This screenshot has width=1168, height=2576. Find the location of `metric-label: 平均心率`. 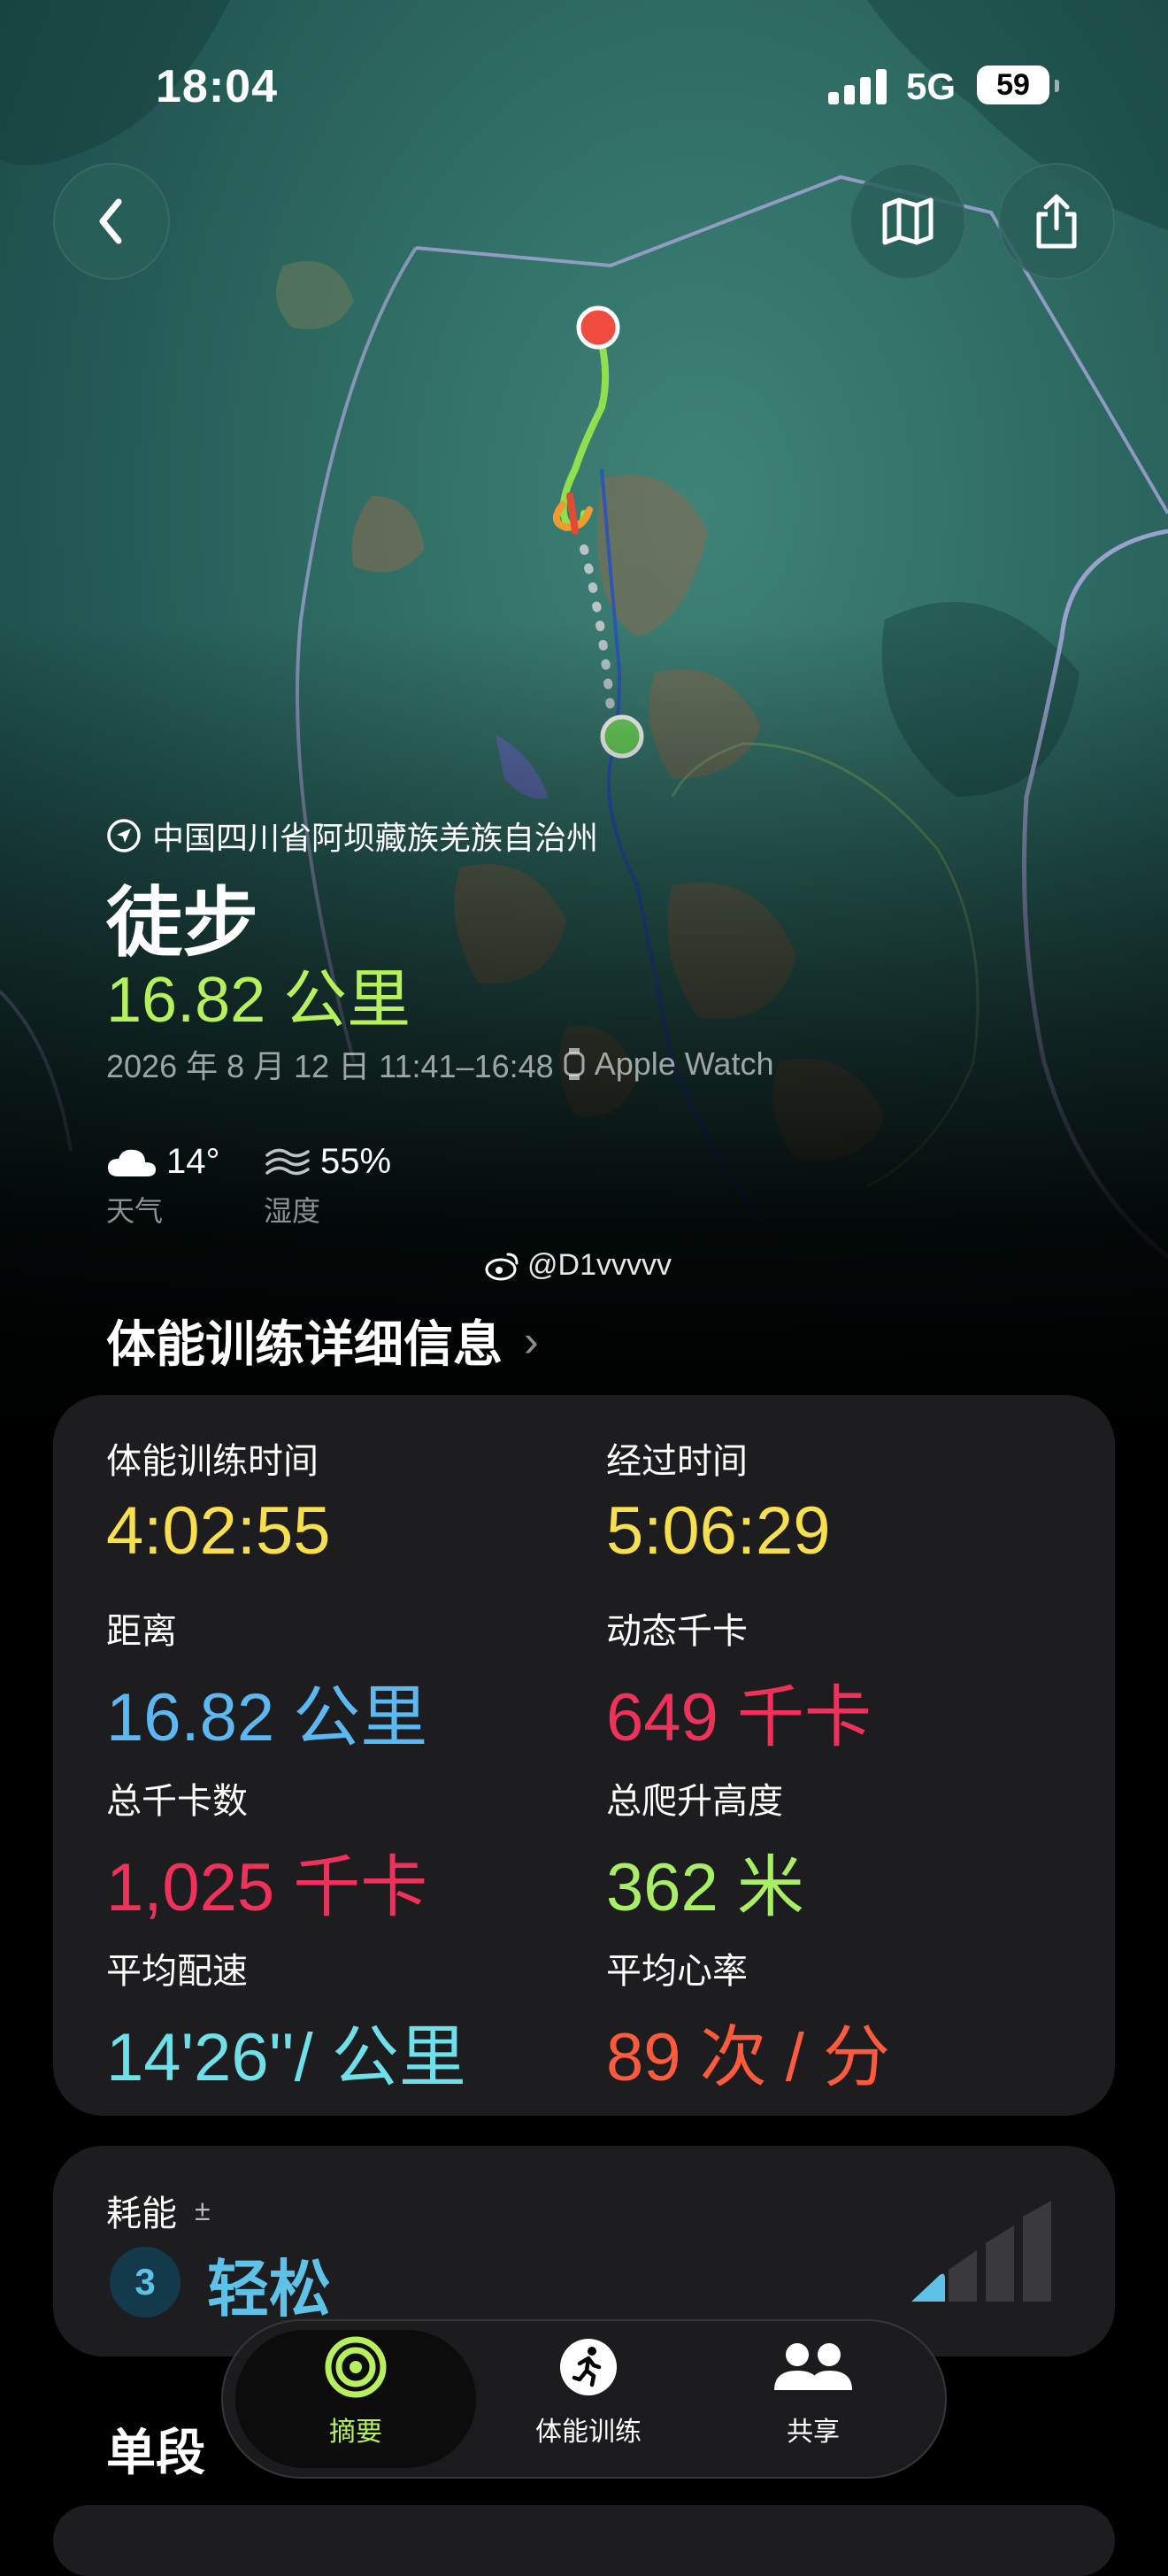

metric-label: 平均心率 is located at coordinates (677, 1971).